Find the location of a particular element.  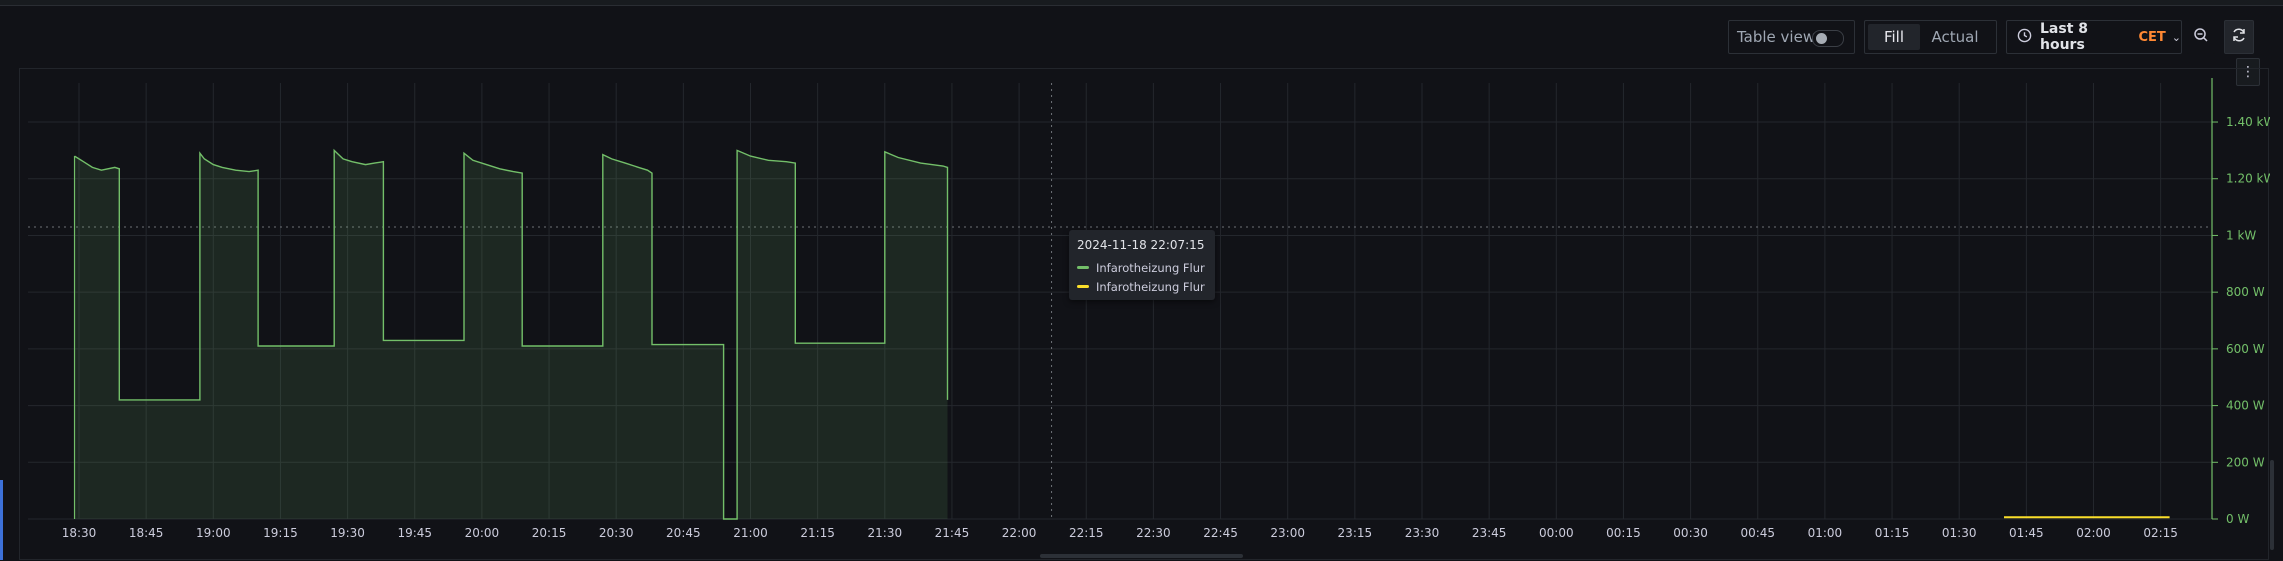

x-tick-label: 20:00 is located at coordinates (482, 533).